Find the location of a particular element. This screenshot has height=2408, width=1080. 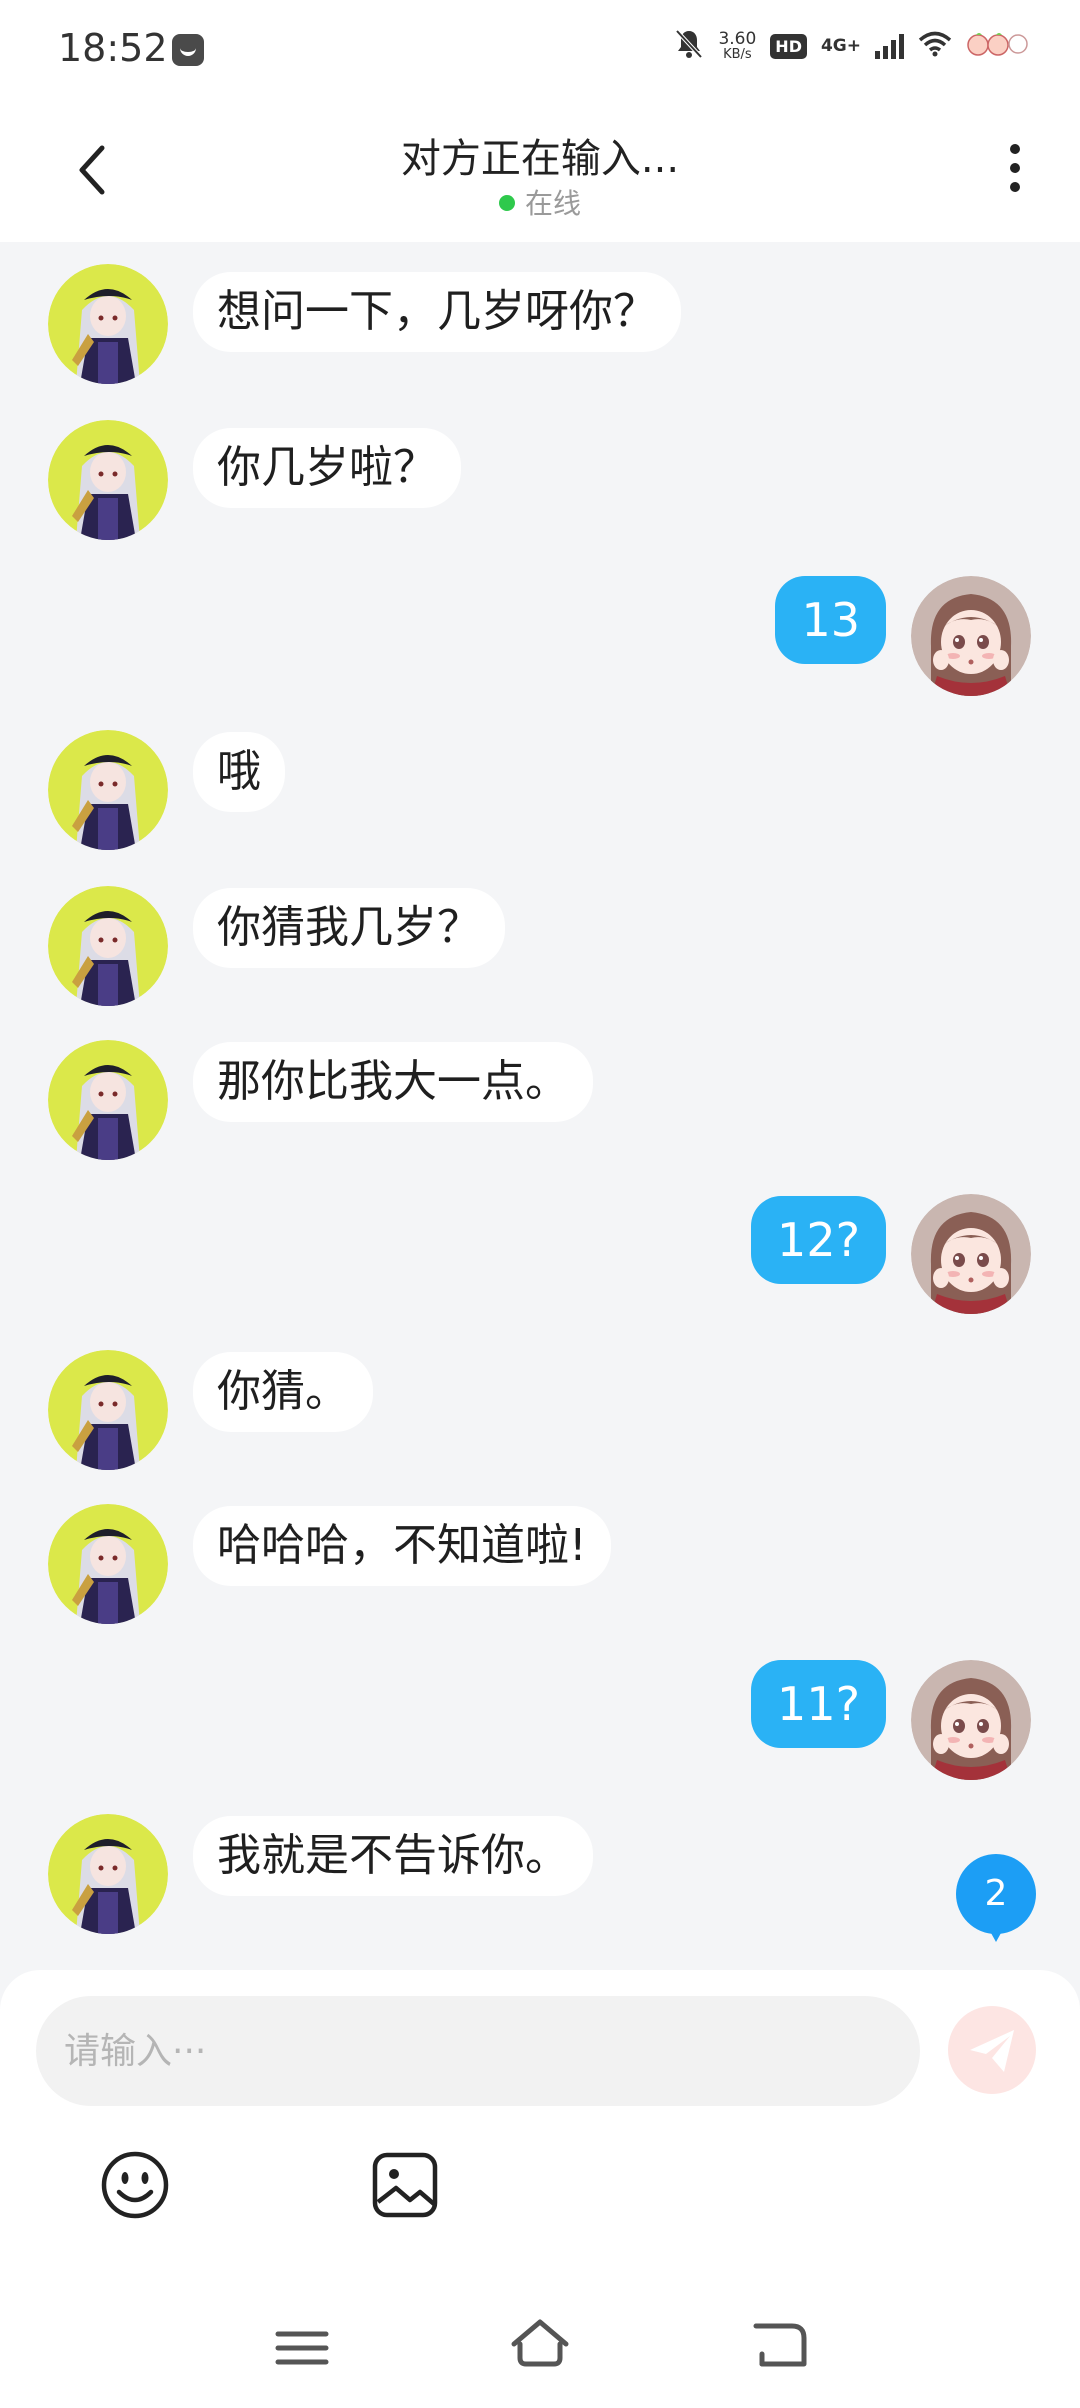

message-bubble: 你猜我几岁？ is located at coordinates (349, 928).